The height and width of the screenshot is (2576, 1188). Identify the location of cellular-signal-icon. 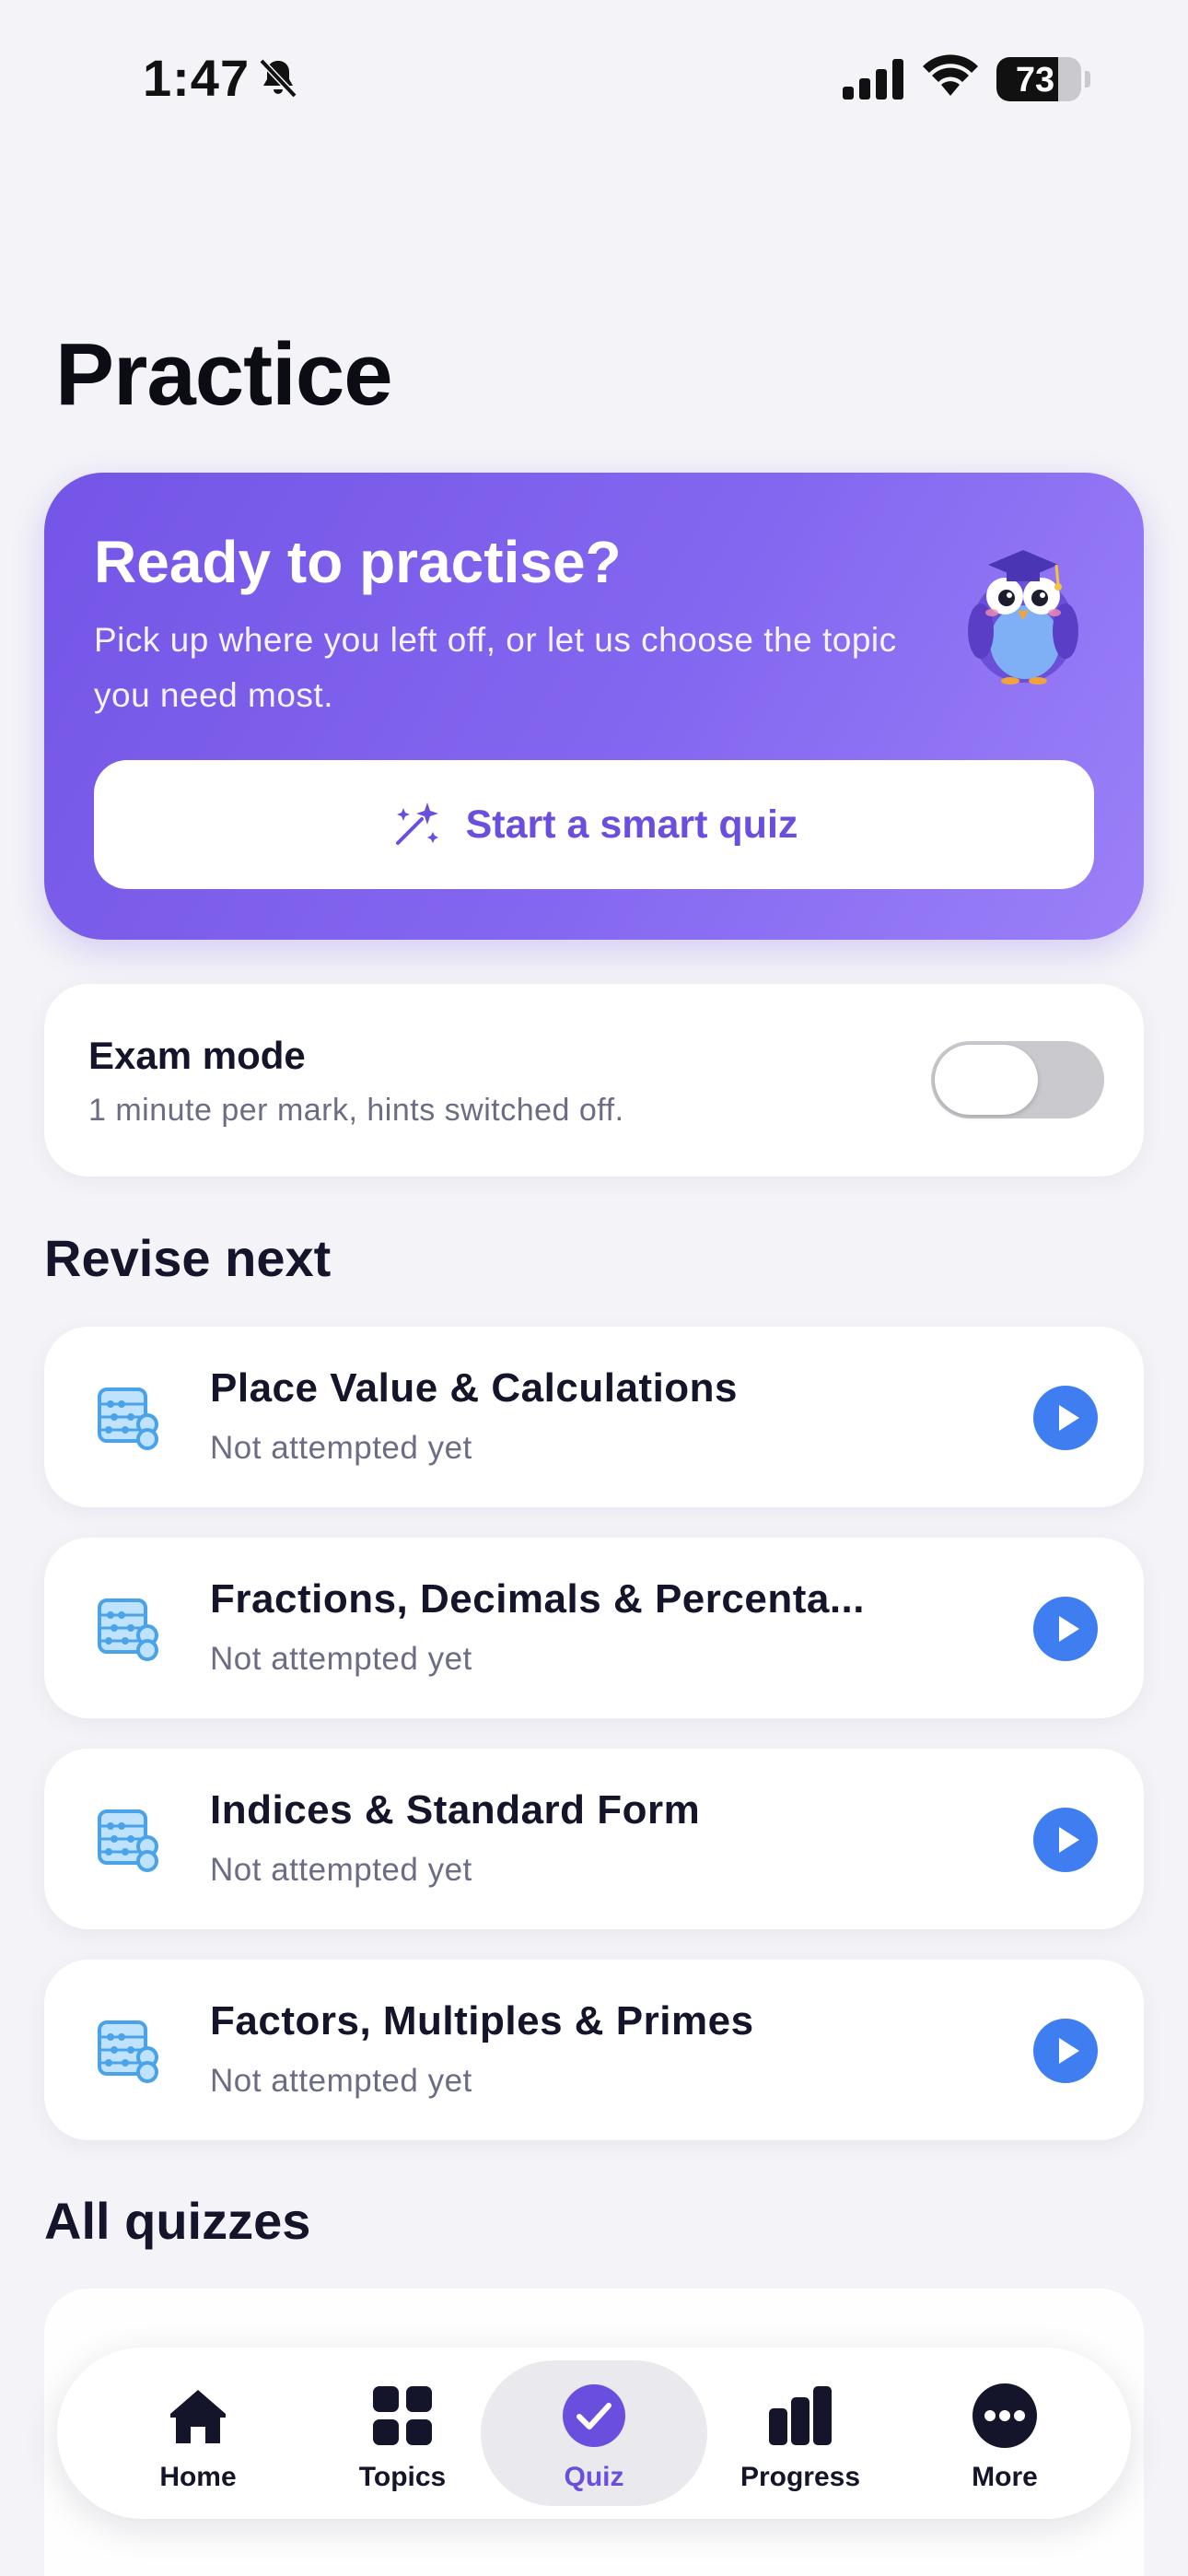
(873, 79).